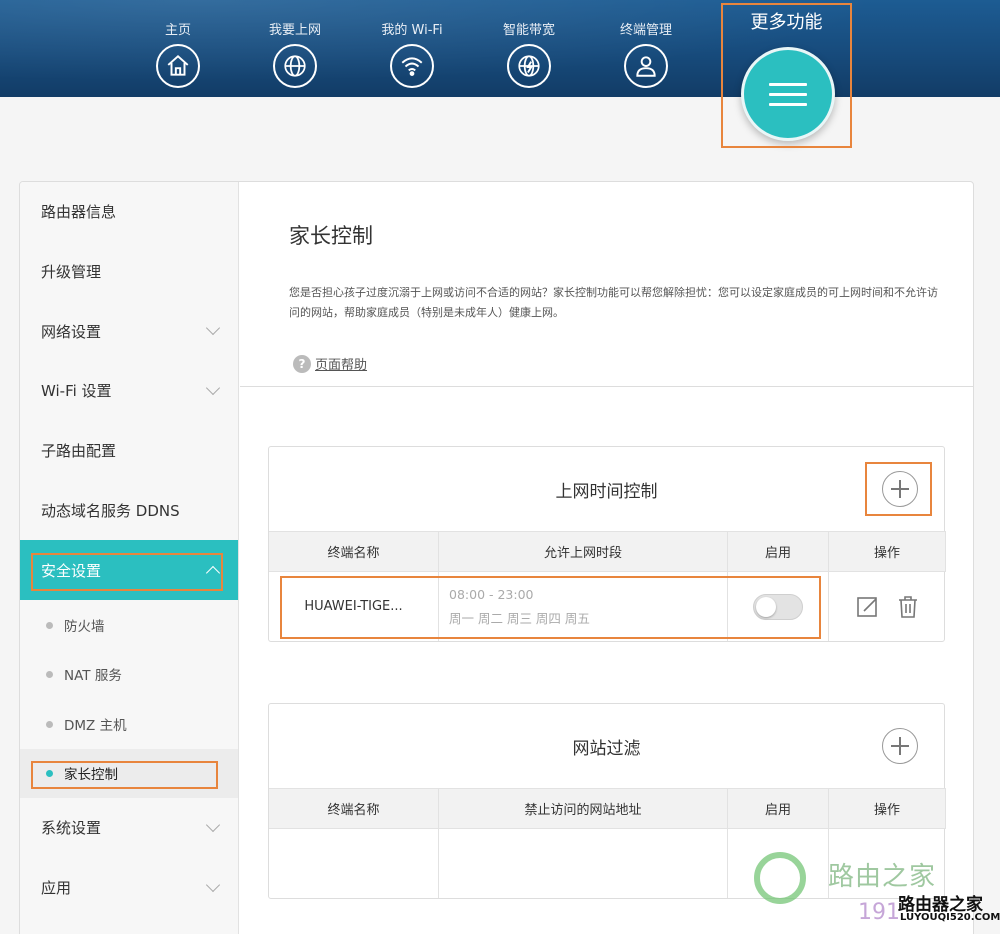  Describe the element at coordinates (71, 828) in the screenshot. I see `sidebar-item-label: 系统设置` at that location.